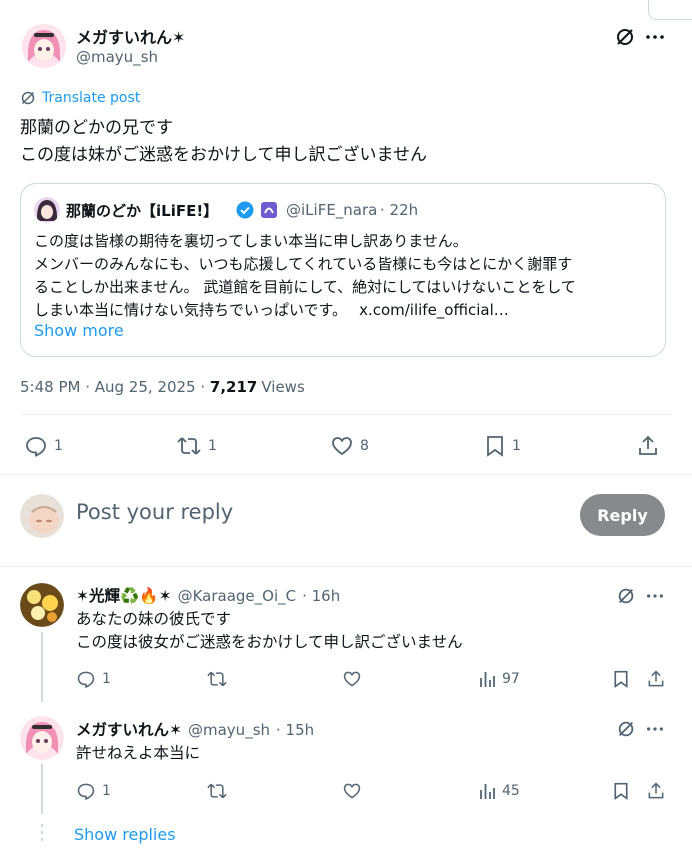 Image resolution: width=692 pixels, height=850 pixels. I want to click on thread-dots, so click(42, 834).